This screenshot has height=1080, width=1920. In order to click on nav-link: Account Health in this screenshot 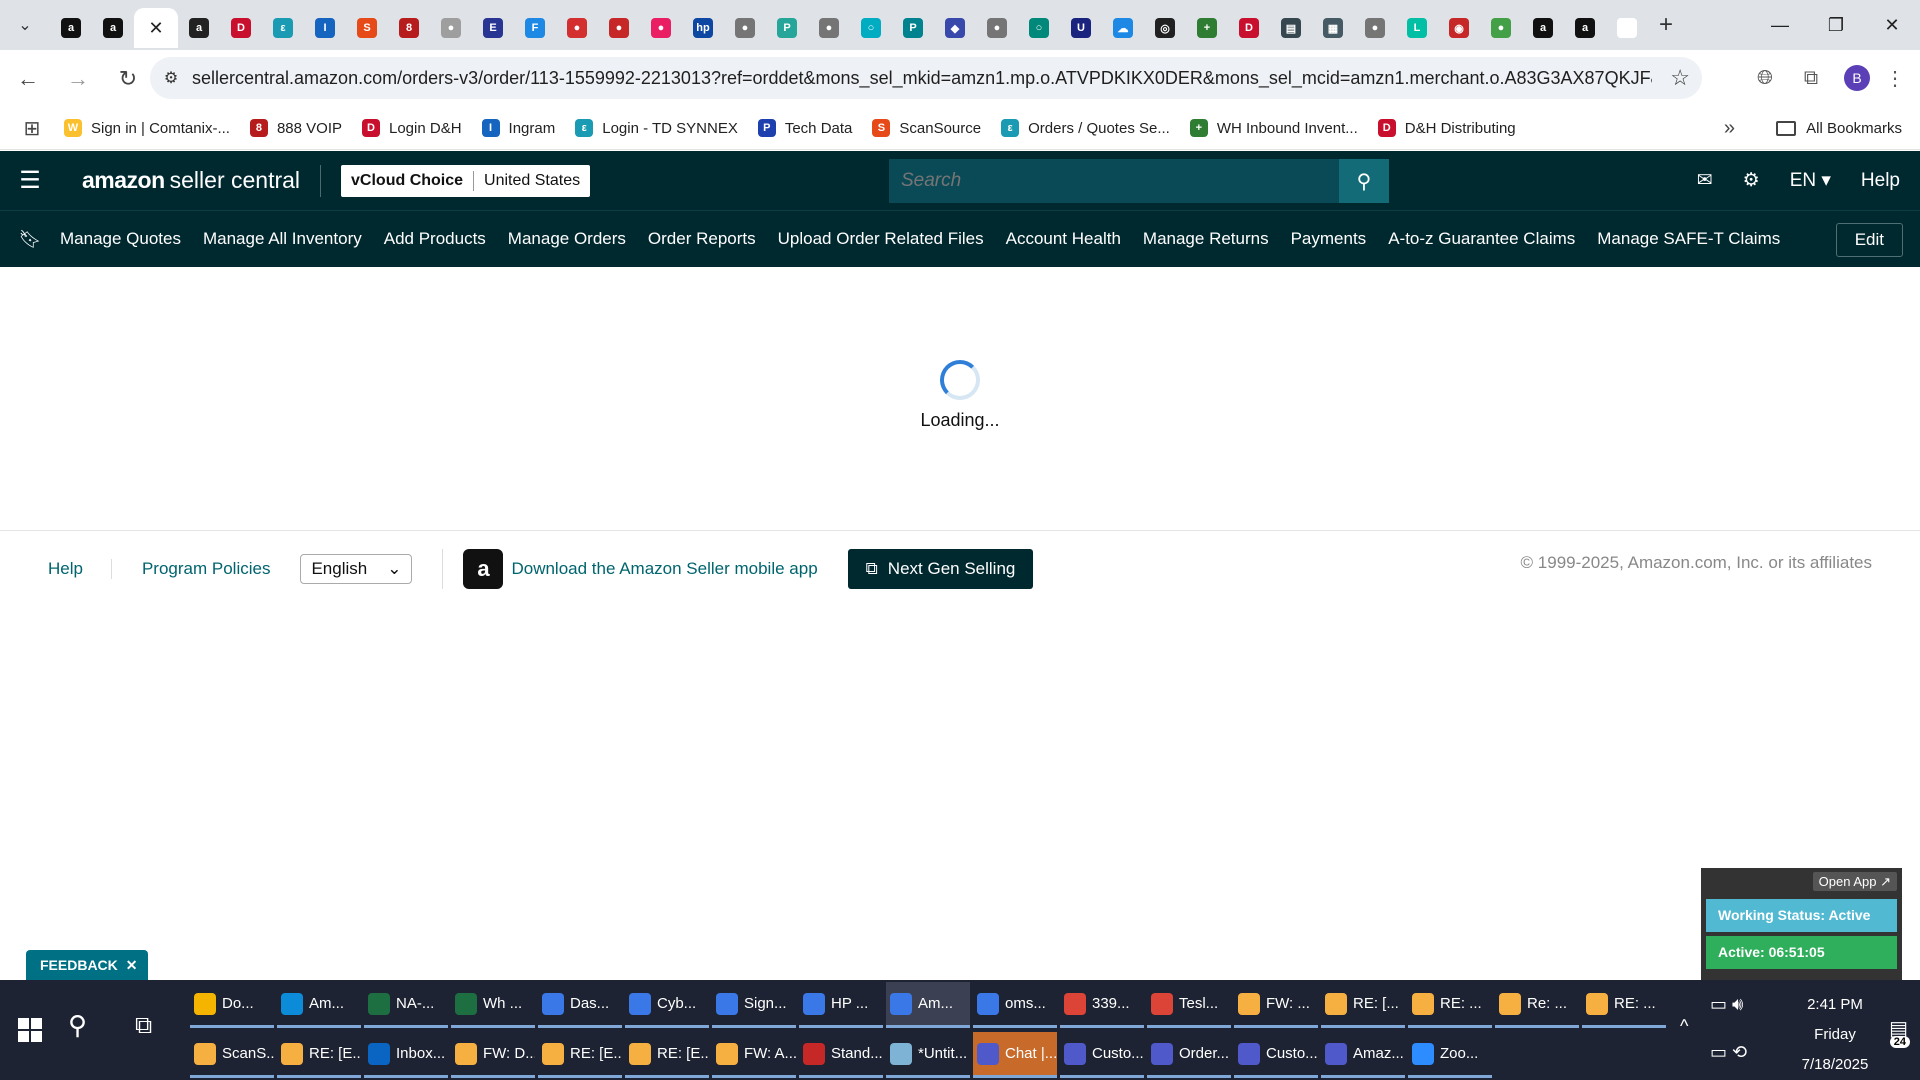, I will do `click(1063, 239)`.